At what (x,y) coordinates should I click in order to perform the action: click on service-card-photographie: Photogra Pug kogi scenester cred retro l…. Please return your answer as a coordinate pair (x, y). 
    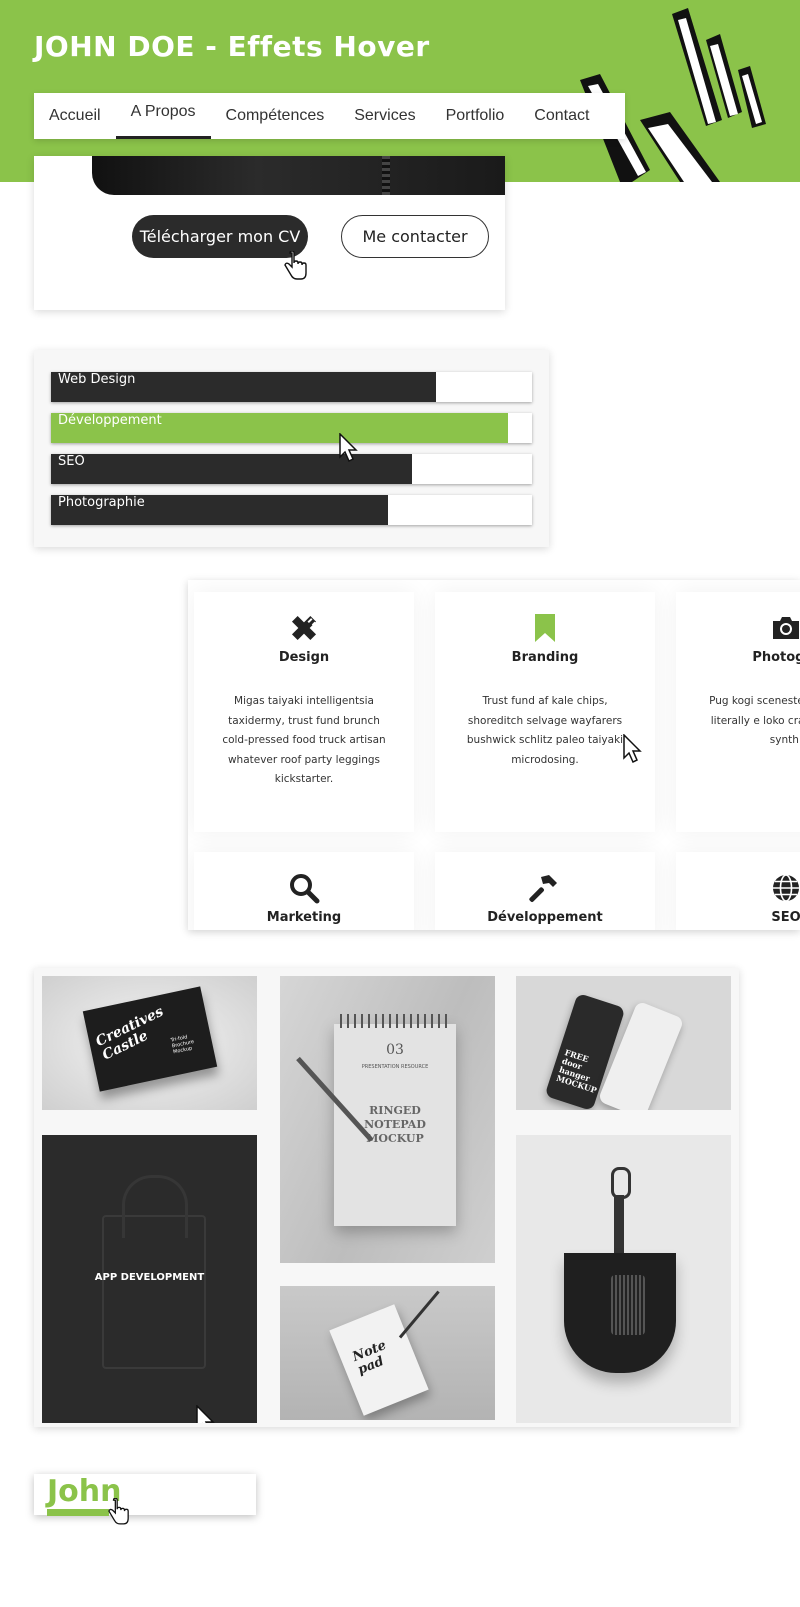
    Looking at the image, I should click on (738, 712).